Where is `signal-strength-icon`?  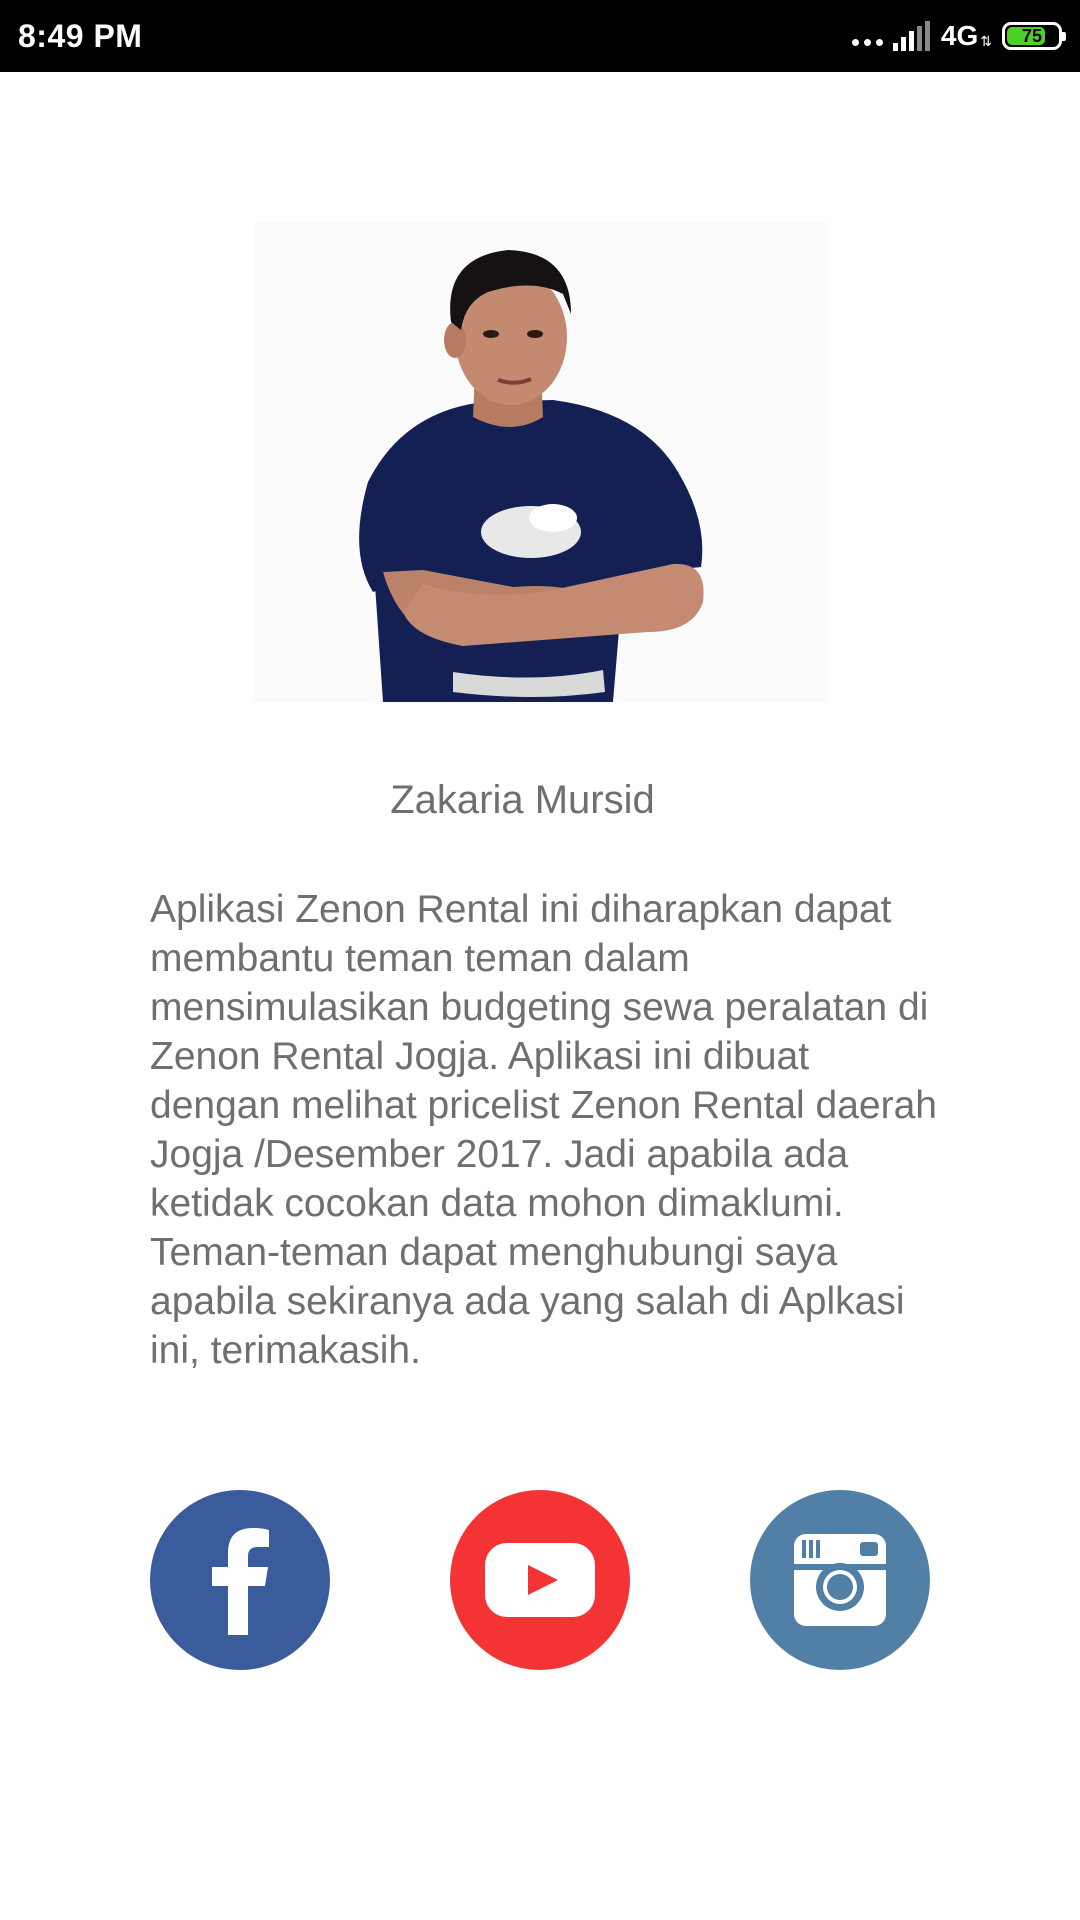 signal-strength-icon is located at coordinates (911, 36).